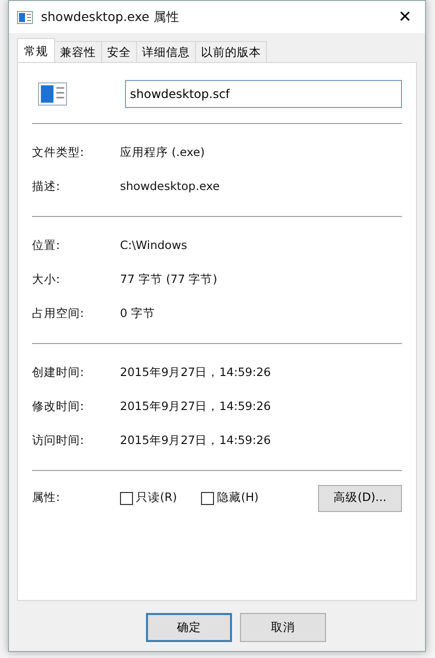 The width and height of the screenshot is (435, 658). I want to click on field-label: 创建时间:, so click(58, 373).